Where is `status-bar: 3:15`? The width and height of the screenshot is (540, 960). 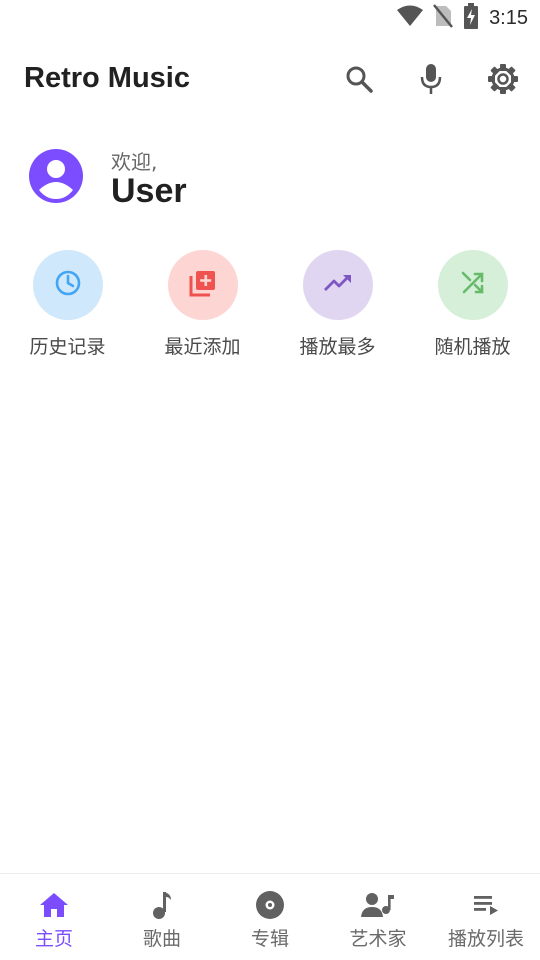
status-bar: 3:15 is located at coordinates (270, 19).